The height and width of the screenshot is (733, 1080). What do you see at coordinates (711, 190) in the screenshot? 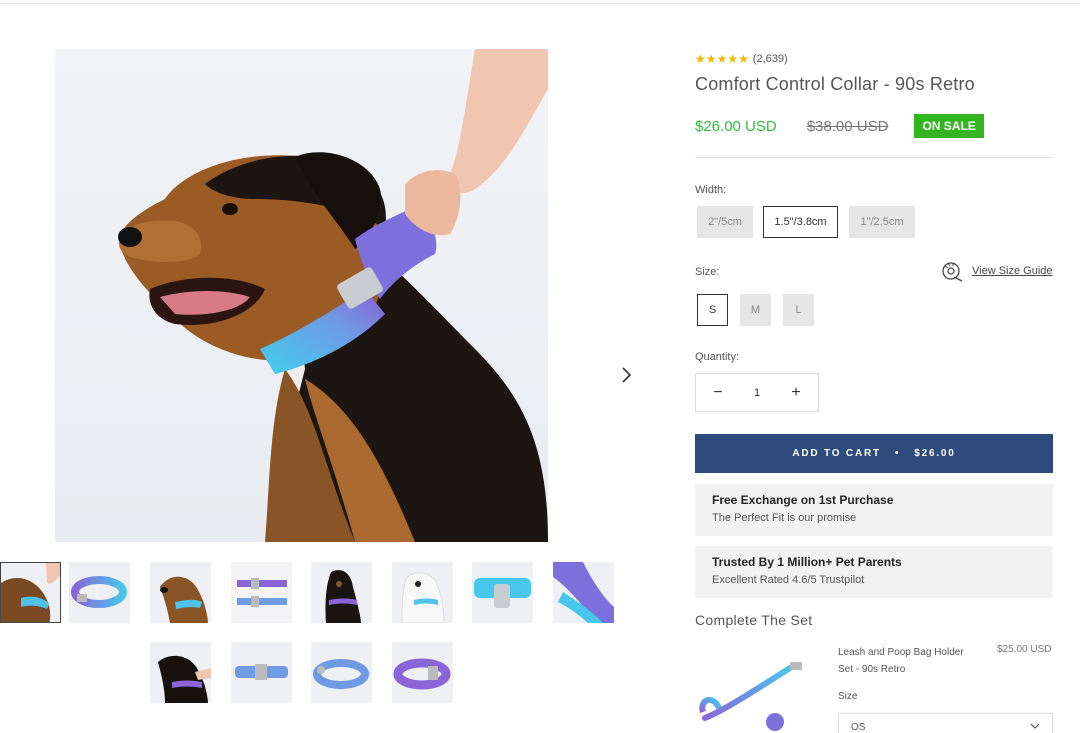
I see `width-label: Width:` at bounding box center [711, 190].